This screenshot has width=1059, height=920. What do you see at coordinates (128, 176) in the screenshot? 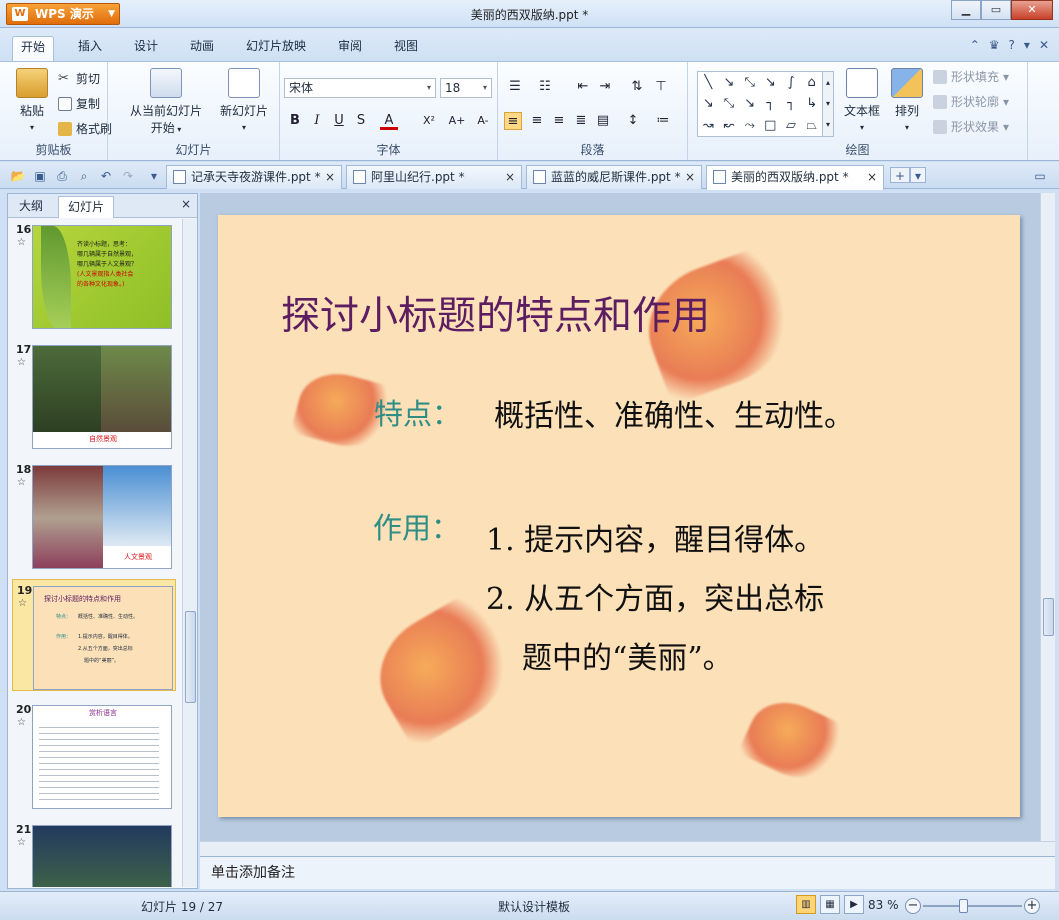
I see `redo-icon: ↷` at bounding box center [128, 176].